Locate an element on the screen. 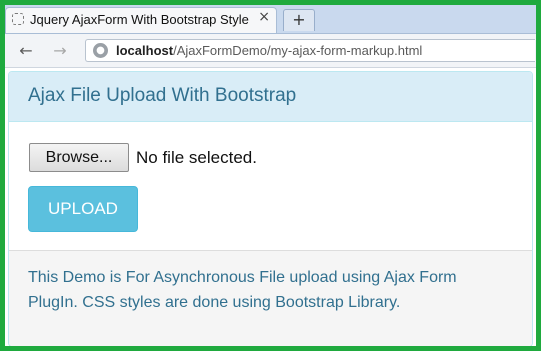 Image resolution: width=541 pixels, height=351 pixels. page-icon is located at coordinates (18, 19).